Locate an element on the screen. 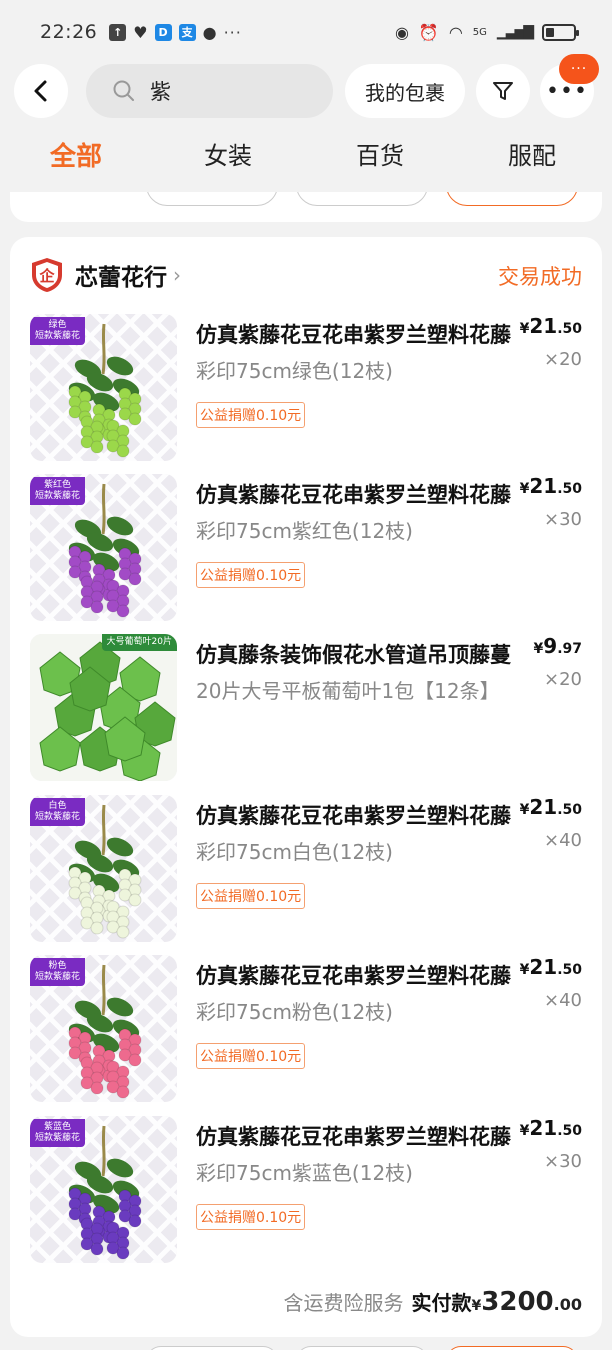  wifi-icon: ◠ is located at coordinates (455, 32).